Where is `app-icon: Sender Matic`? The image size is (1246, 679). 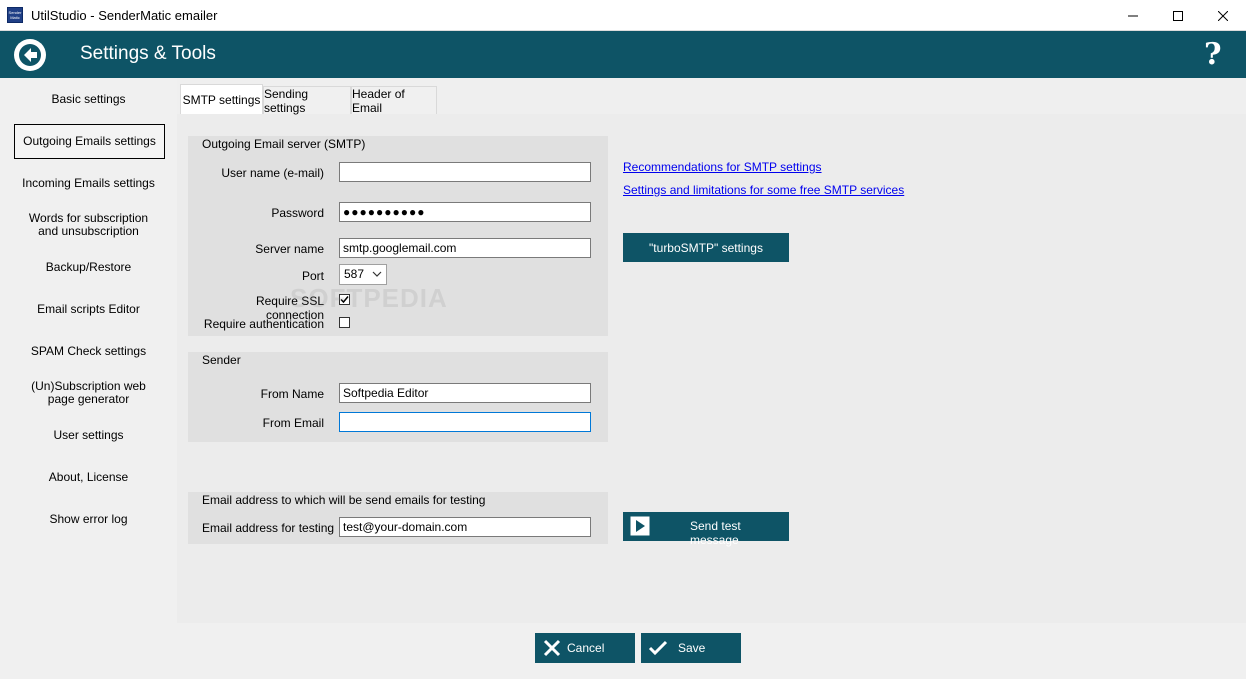 app-icon: Sender Matic is located at coordinates (15, 15).